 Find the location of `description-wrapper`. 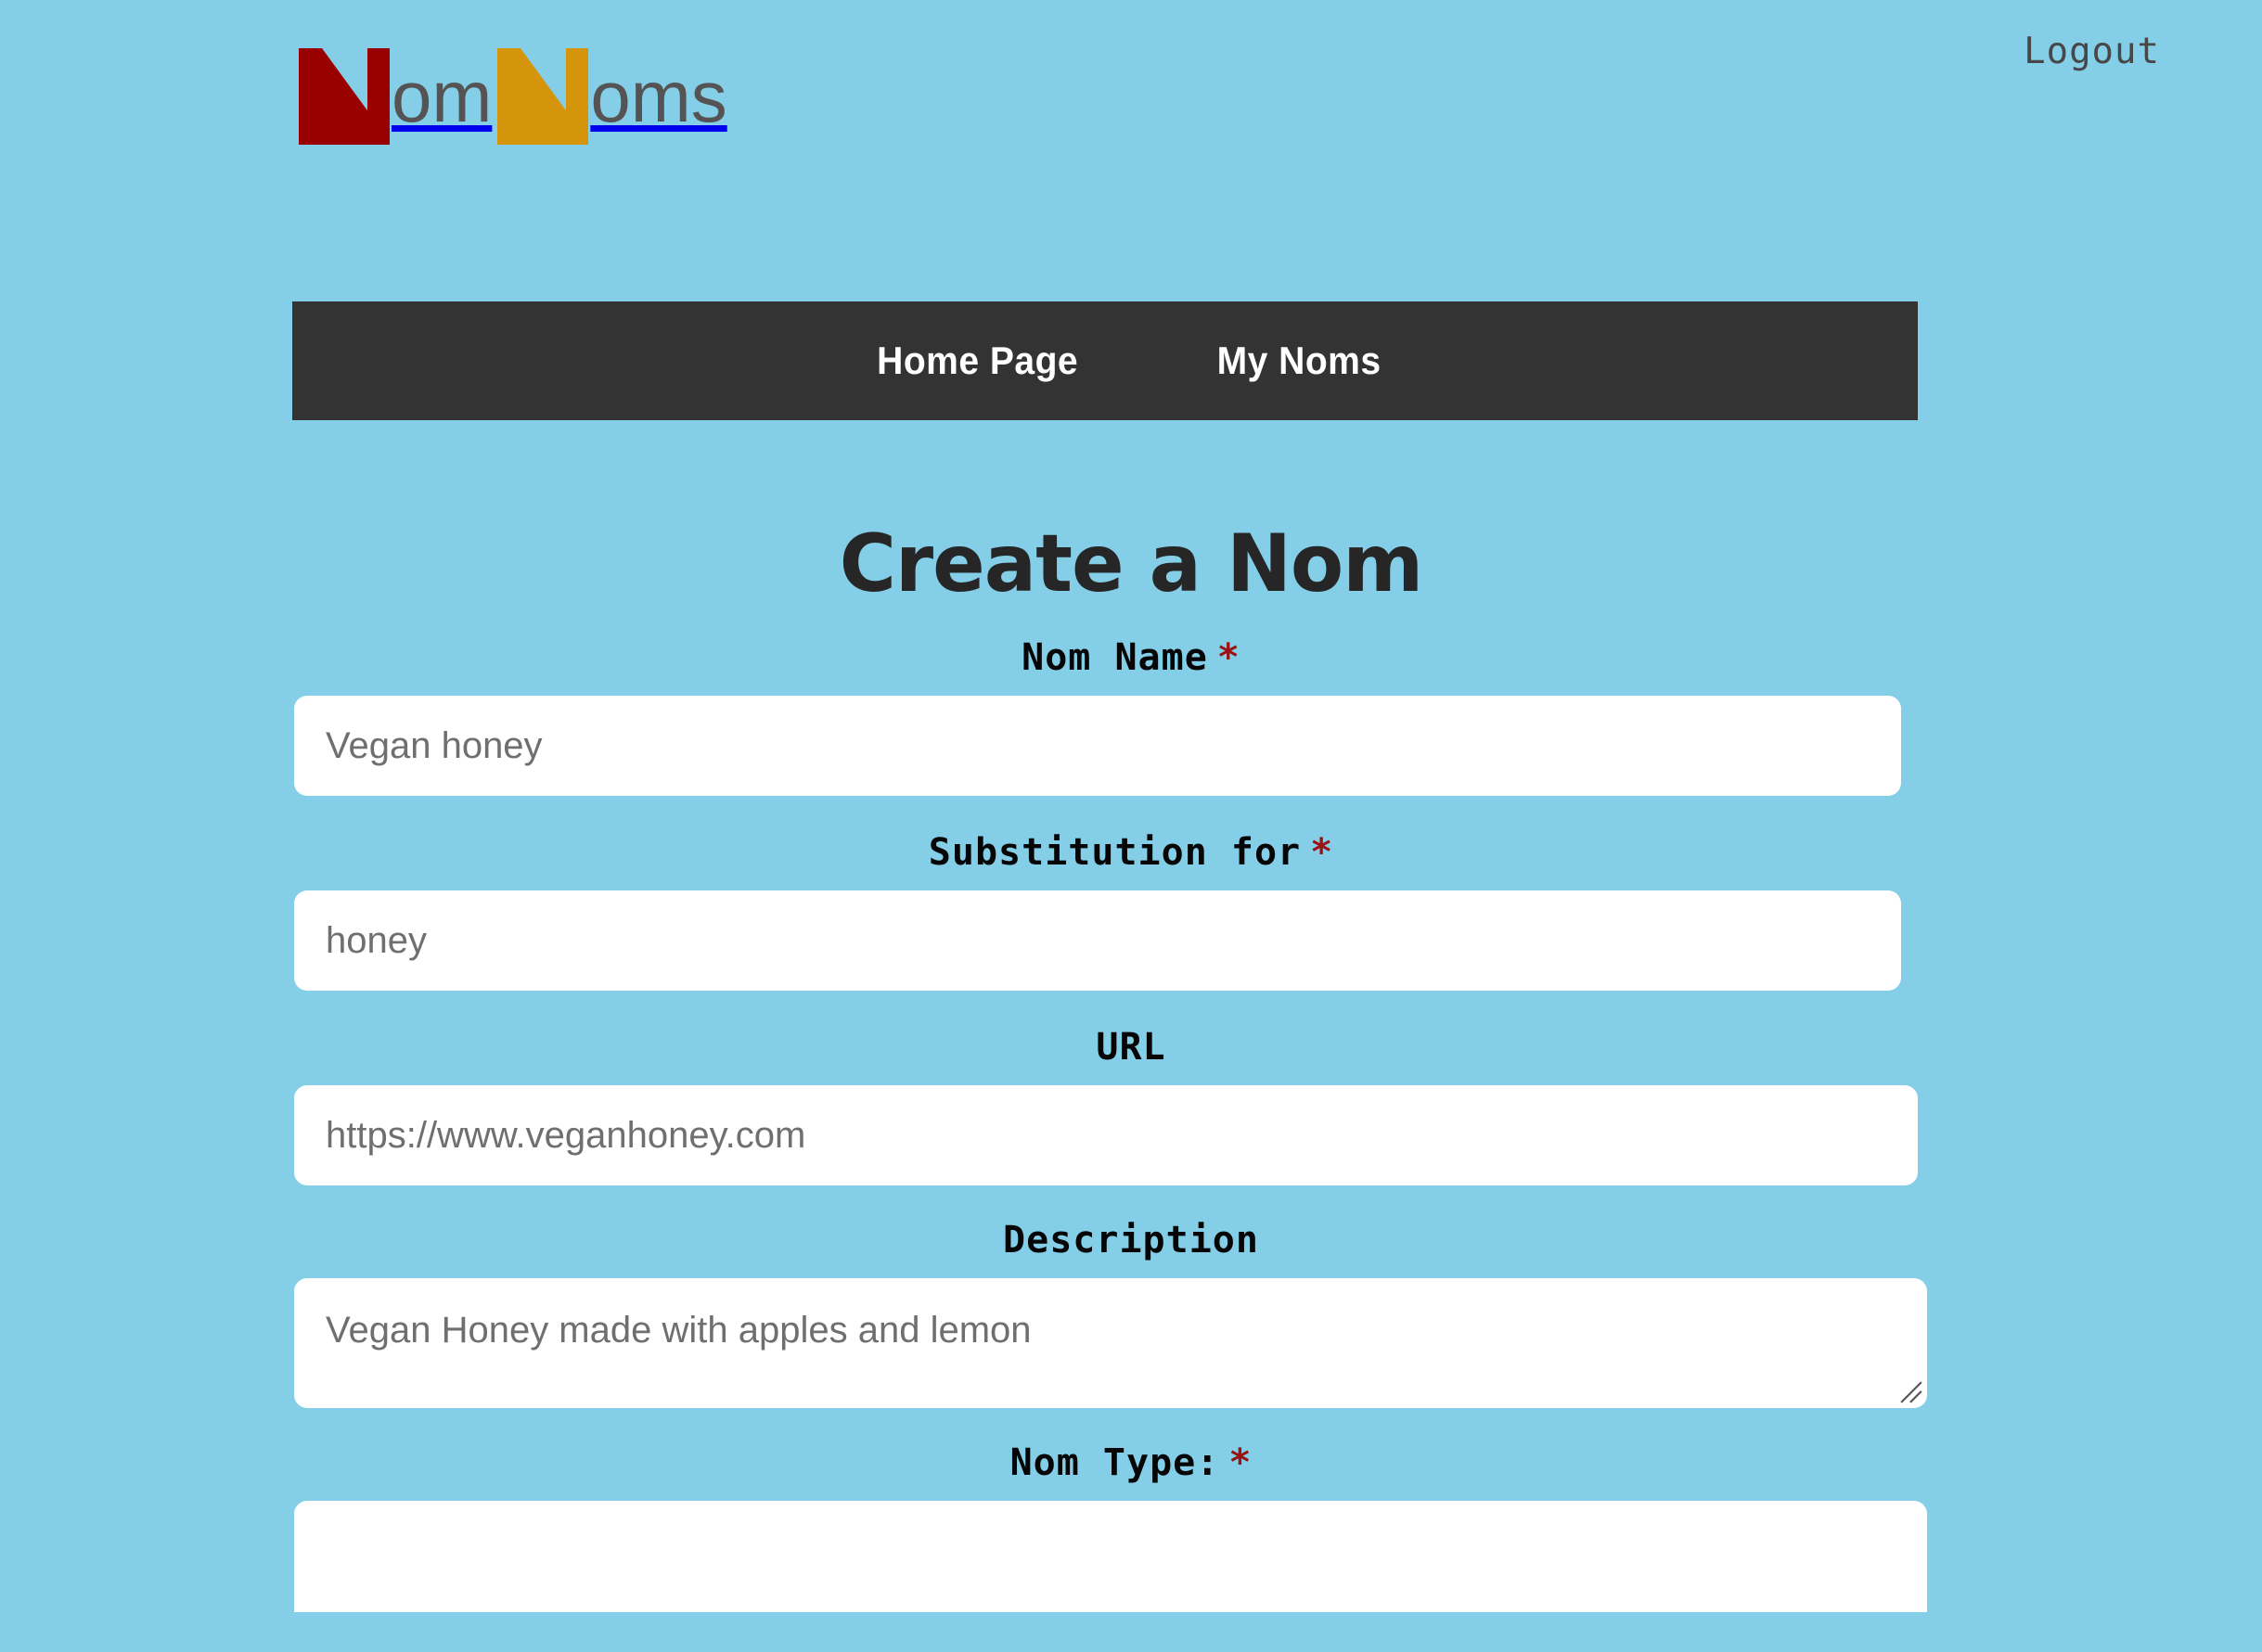

description-wrapper is located at coordinates (1111, 1343).